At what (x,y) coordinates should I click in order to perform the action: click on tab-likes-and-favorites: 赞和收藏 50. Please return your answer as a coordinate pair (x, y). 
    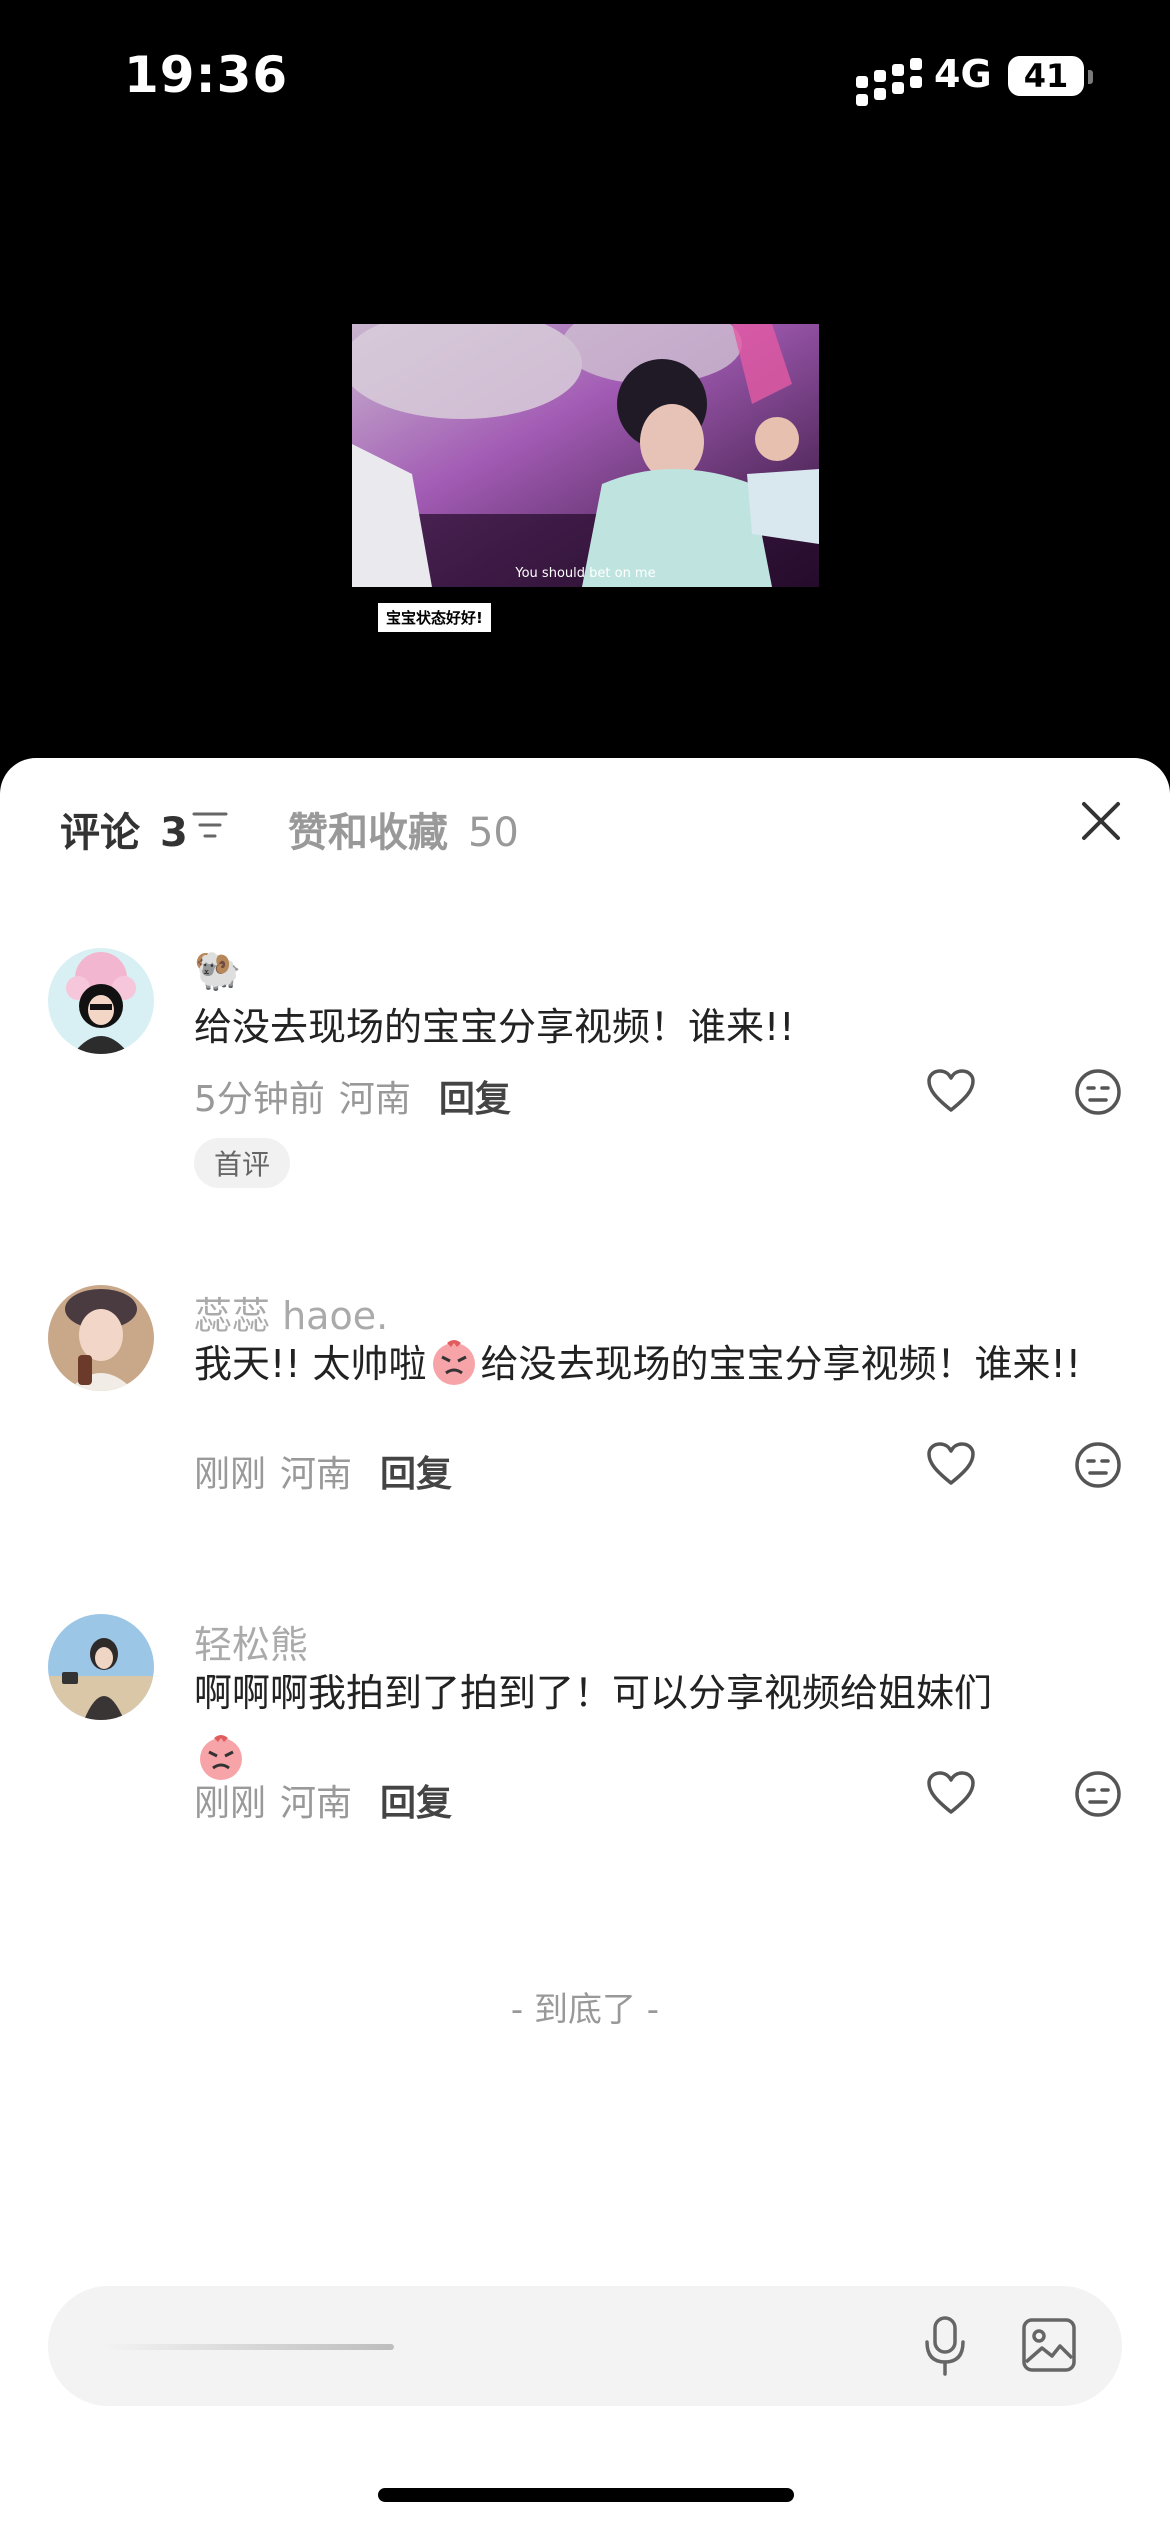
    Looking at the image, I should click on (403, 829).